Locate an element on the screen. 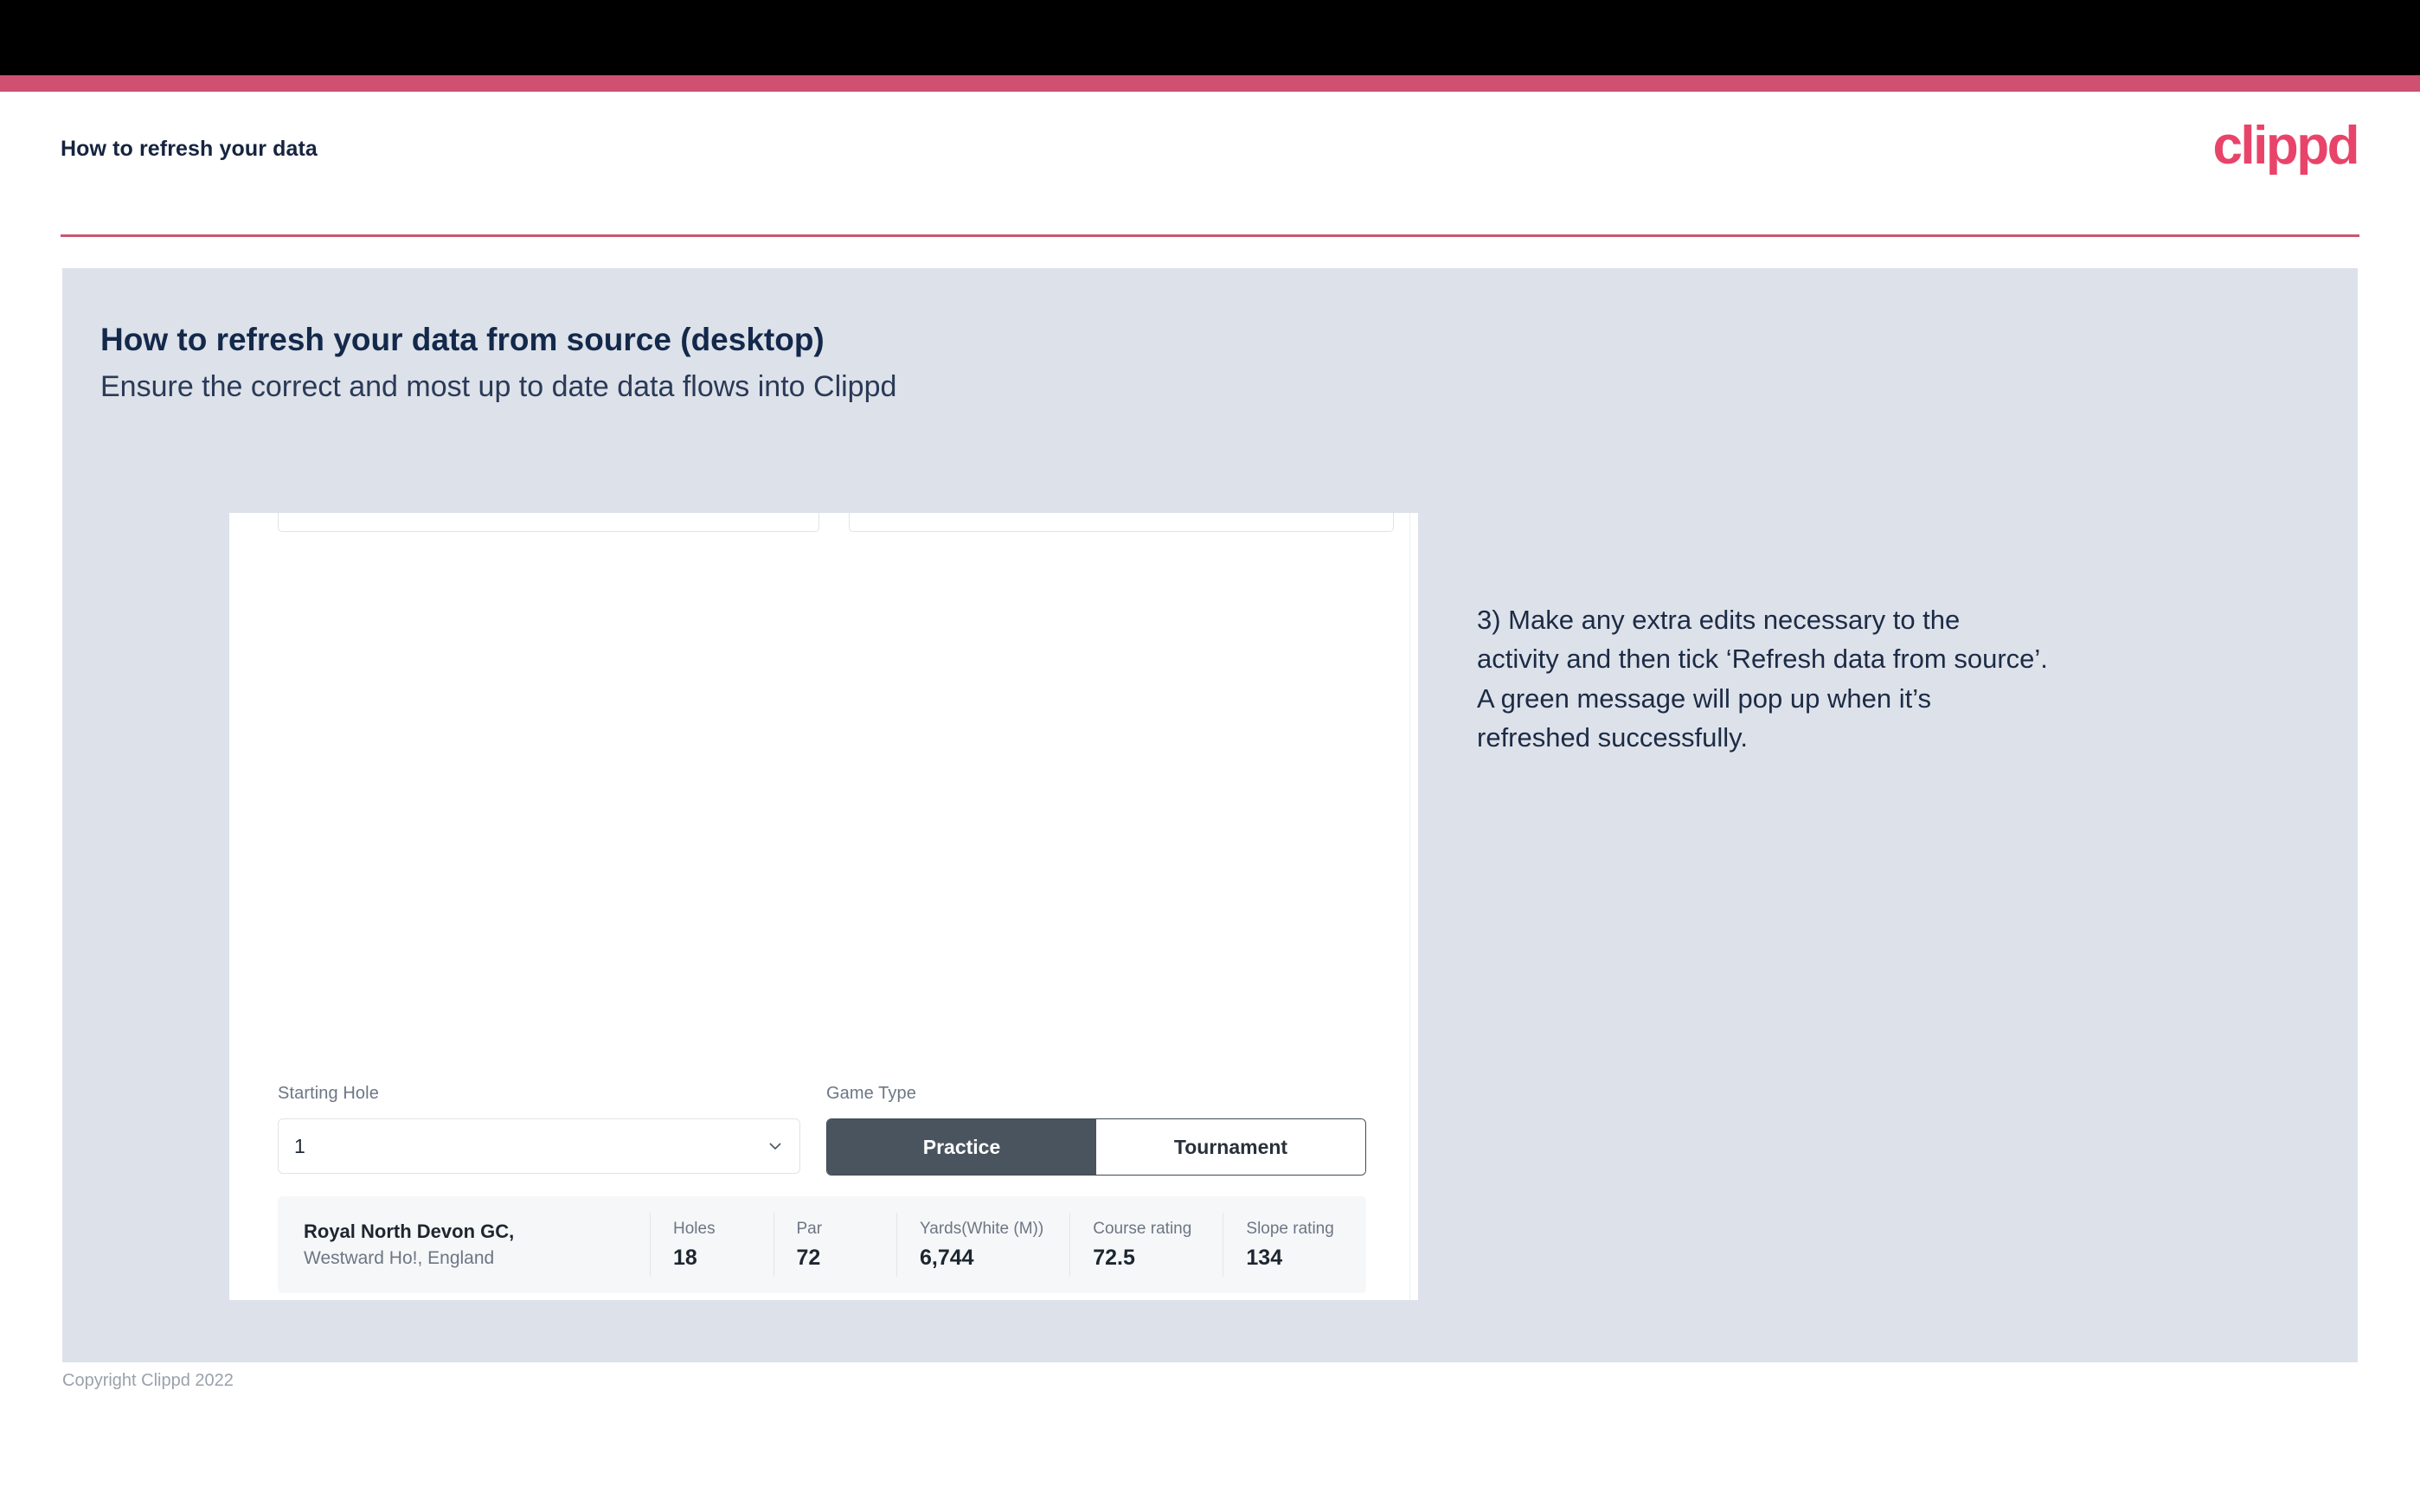 The height and width of the screenshot is (1512, 2420). stat-label: Course rating is located at coordinates (1142, 1228).